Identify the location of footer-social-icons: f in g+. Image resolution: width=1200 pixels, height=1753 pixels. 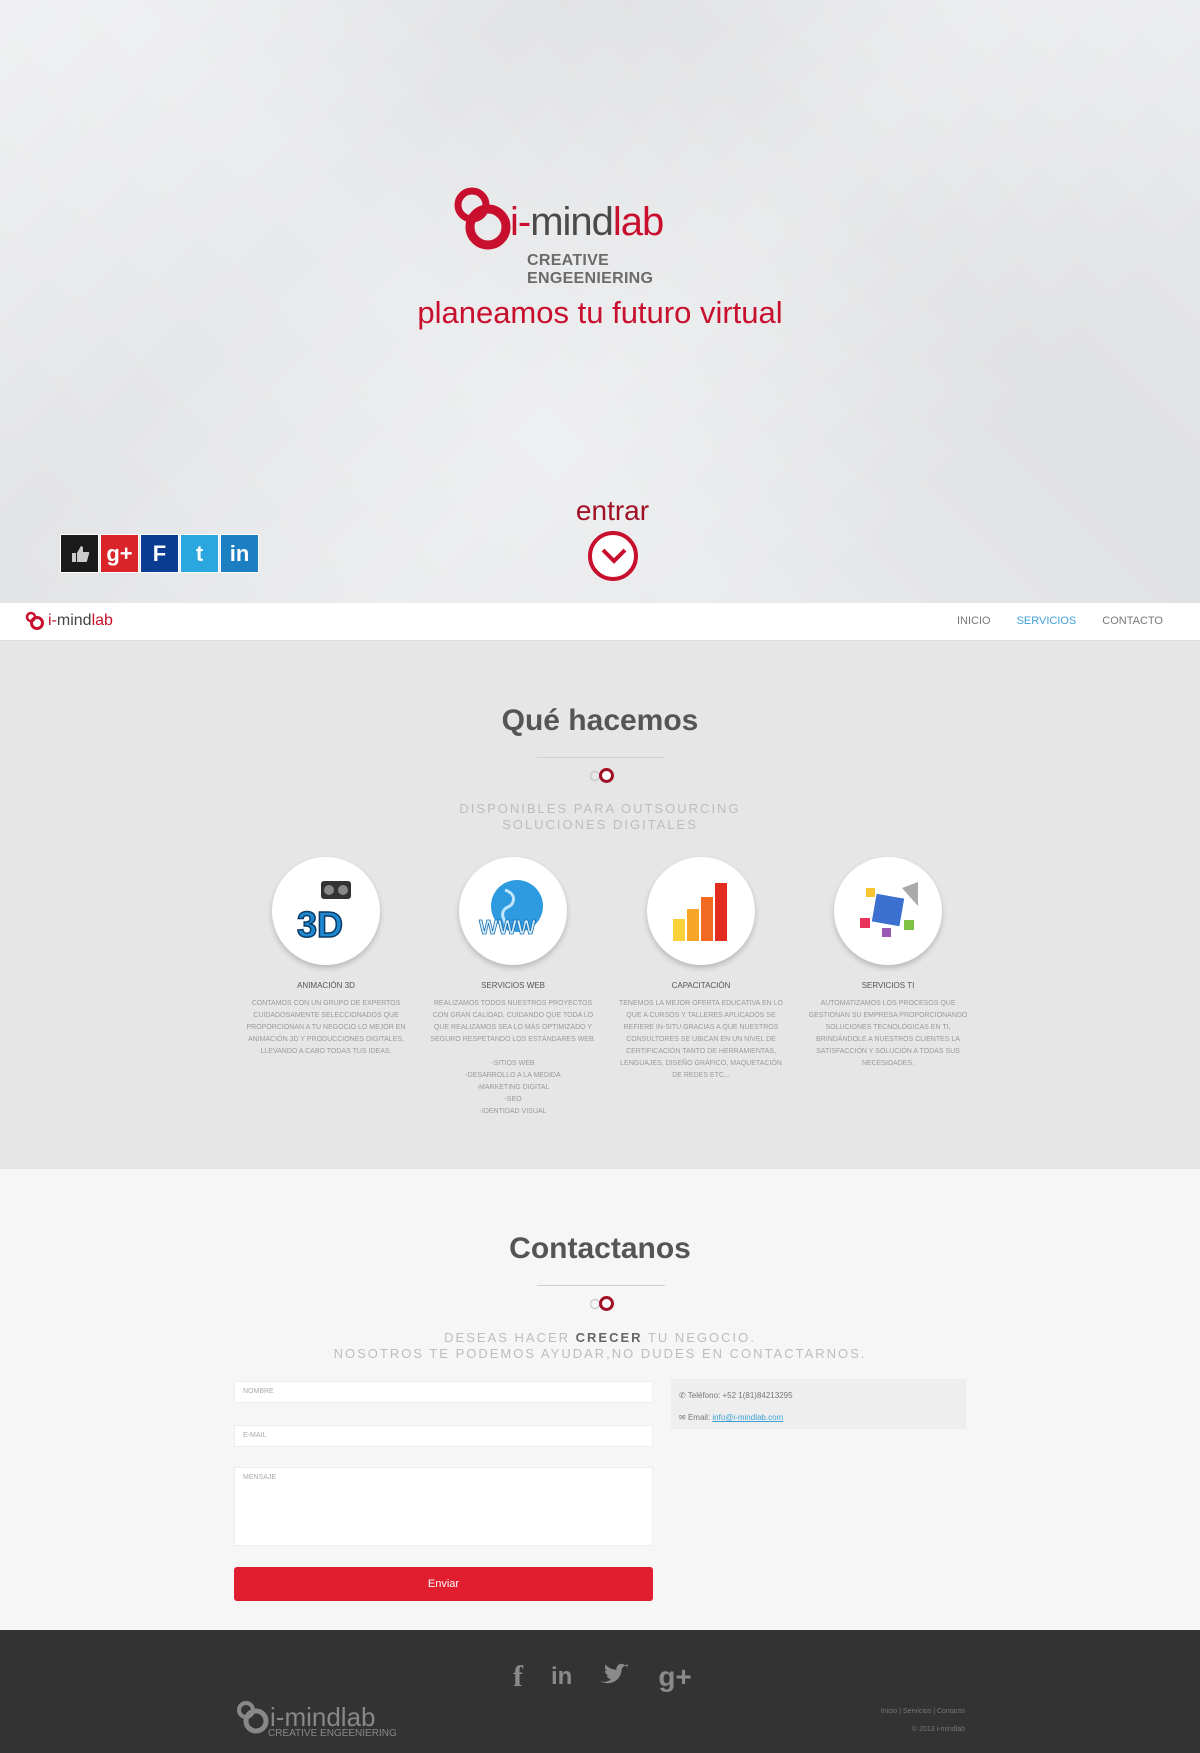
(602, 1677).